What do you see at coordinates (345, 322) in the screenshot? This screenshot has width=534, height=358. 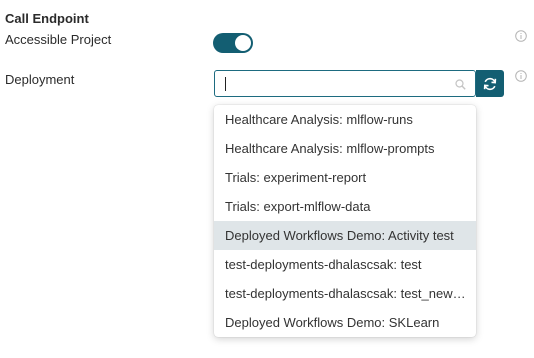 I see `dropdown-option: Deployed Workflows Demo: SKLearn` at bounding box center [345, 322].